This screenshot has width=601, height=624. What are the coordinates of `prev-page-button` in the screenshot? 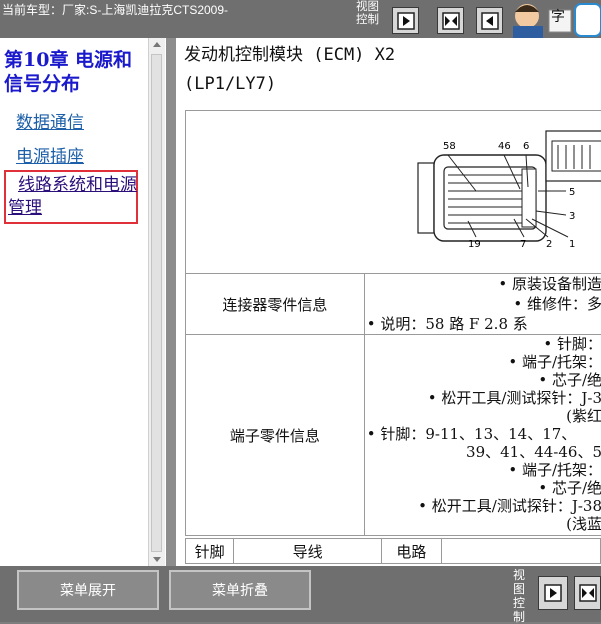 It's located at (489, 20).